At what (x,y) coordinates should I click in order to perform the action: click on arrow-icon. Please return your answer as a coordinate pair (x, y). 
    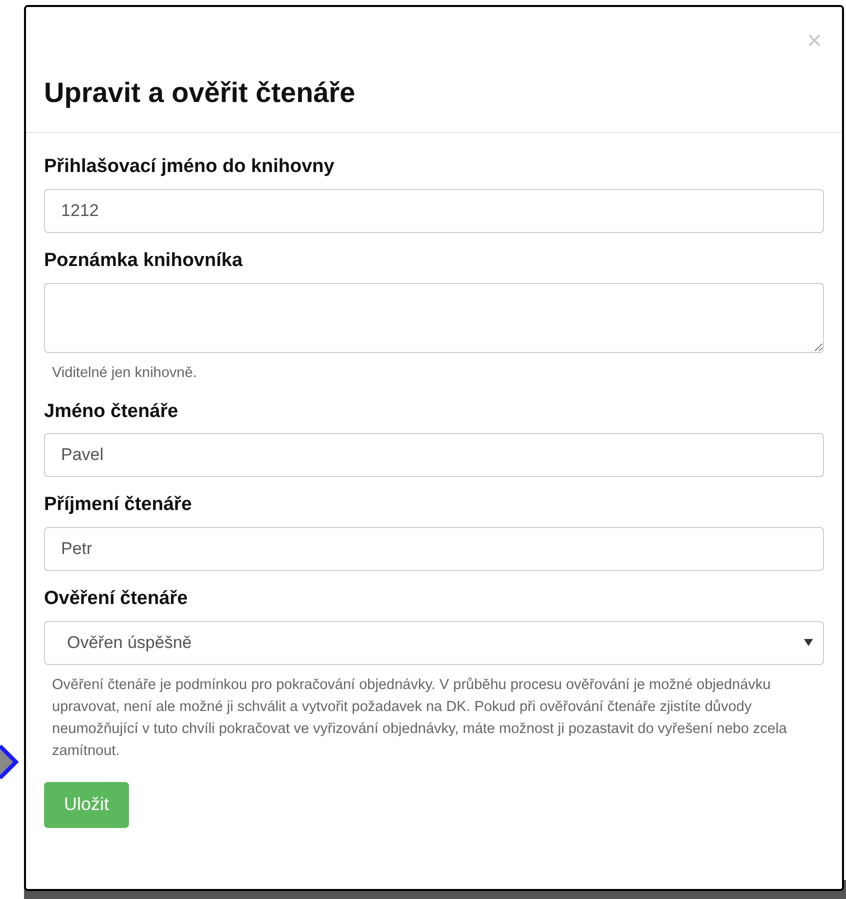
    Looking at the image, I should click on (10, 762).